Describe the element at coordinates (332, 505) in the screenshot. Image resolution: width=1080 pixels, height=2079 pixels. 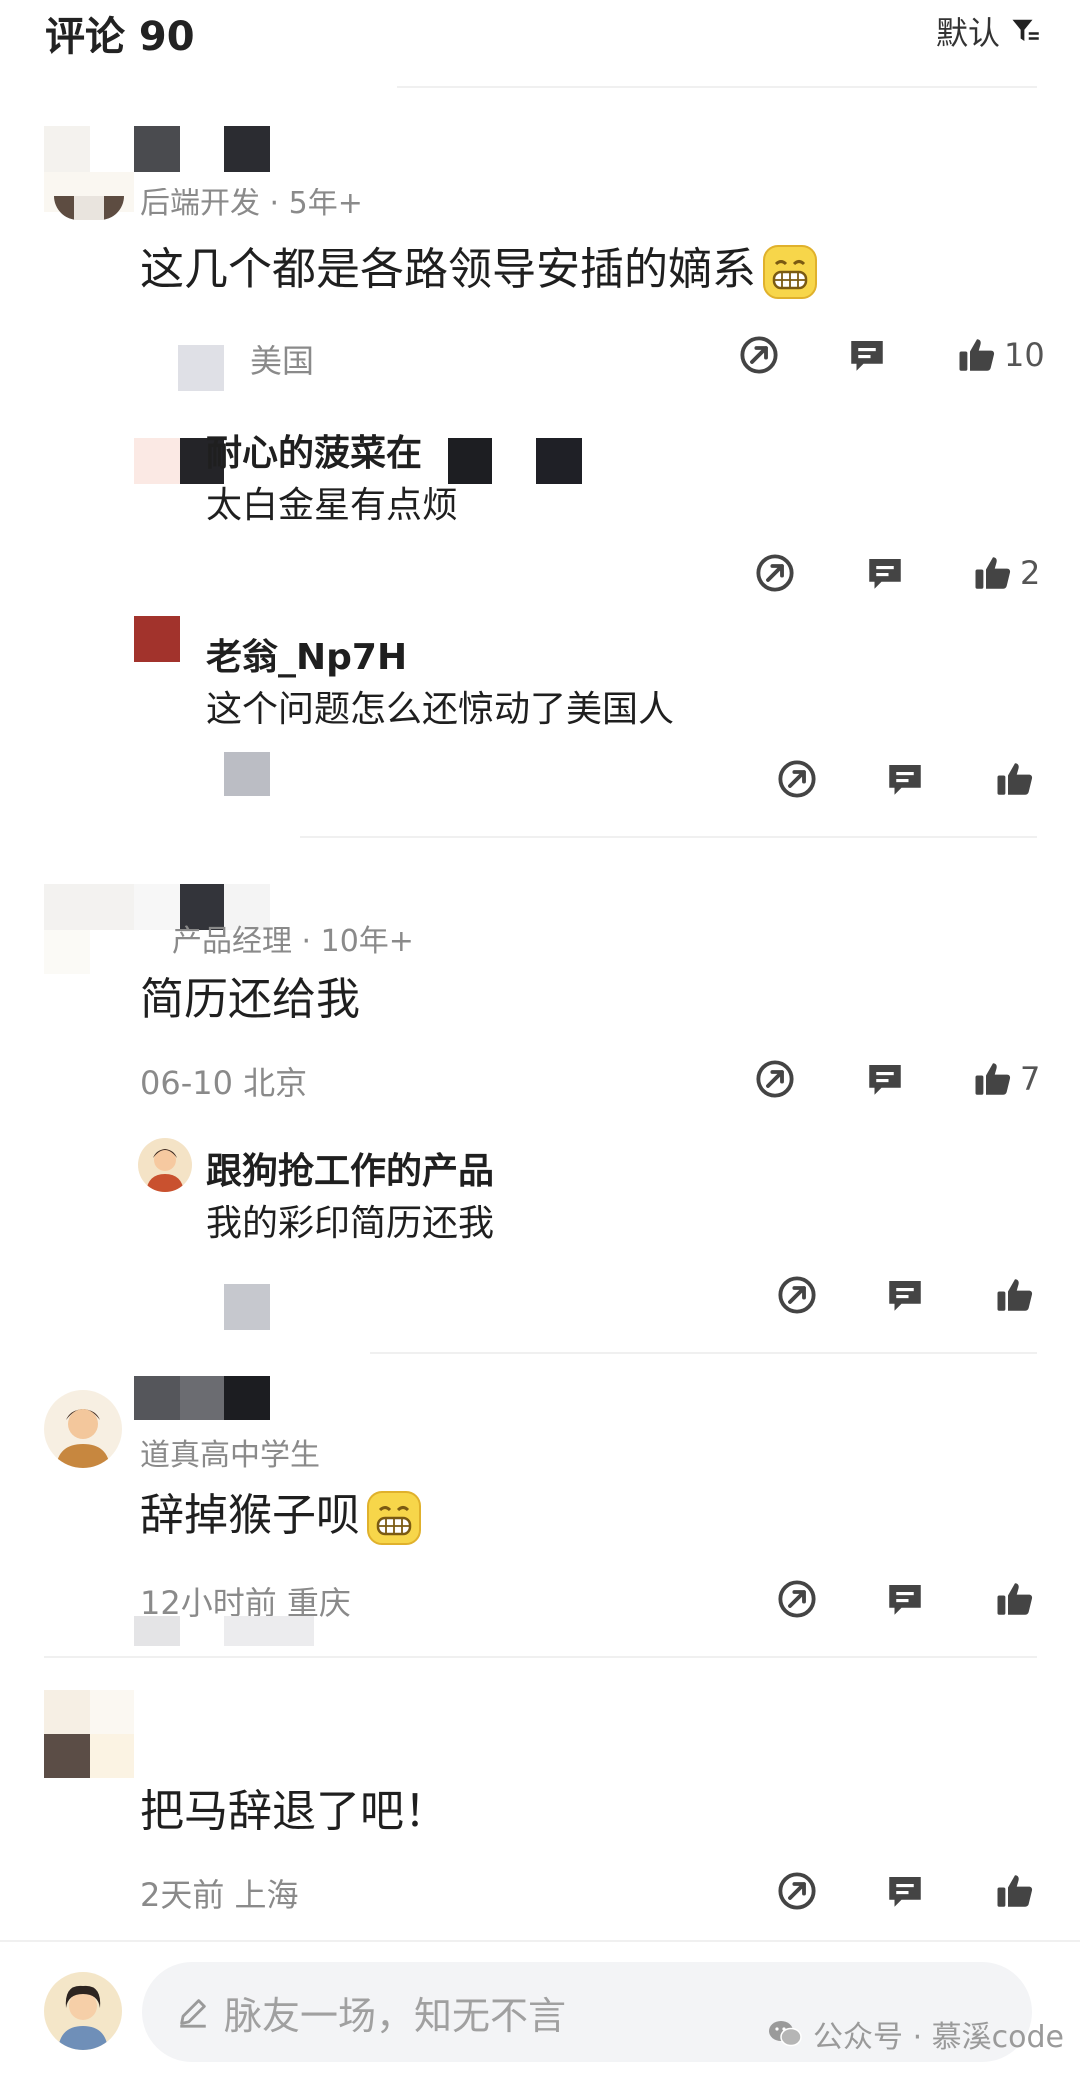
I see `reply-text: 太白金星有点烦` at that location.